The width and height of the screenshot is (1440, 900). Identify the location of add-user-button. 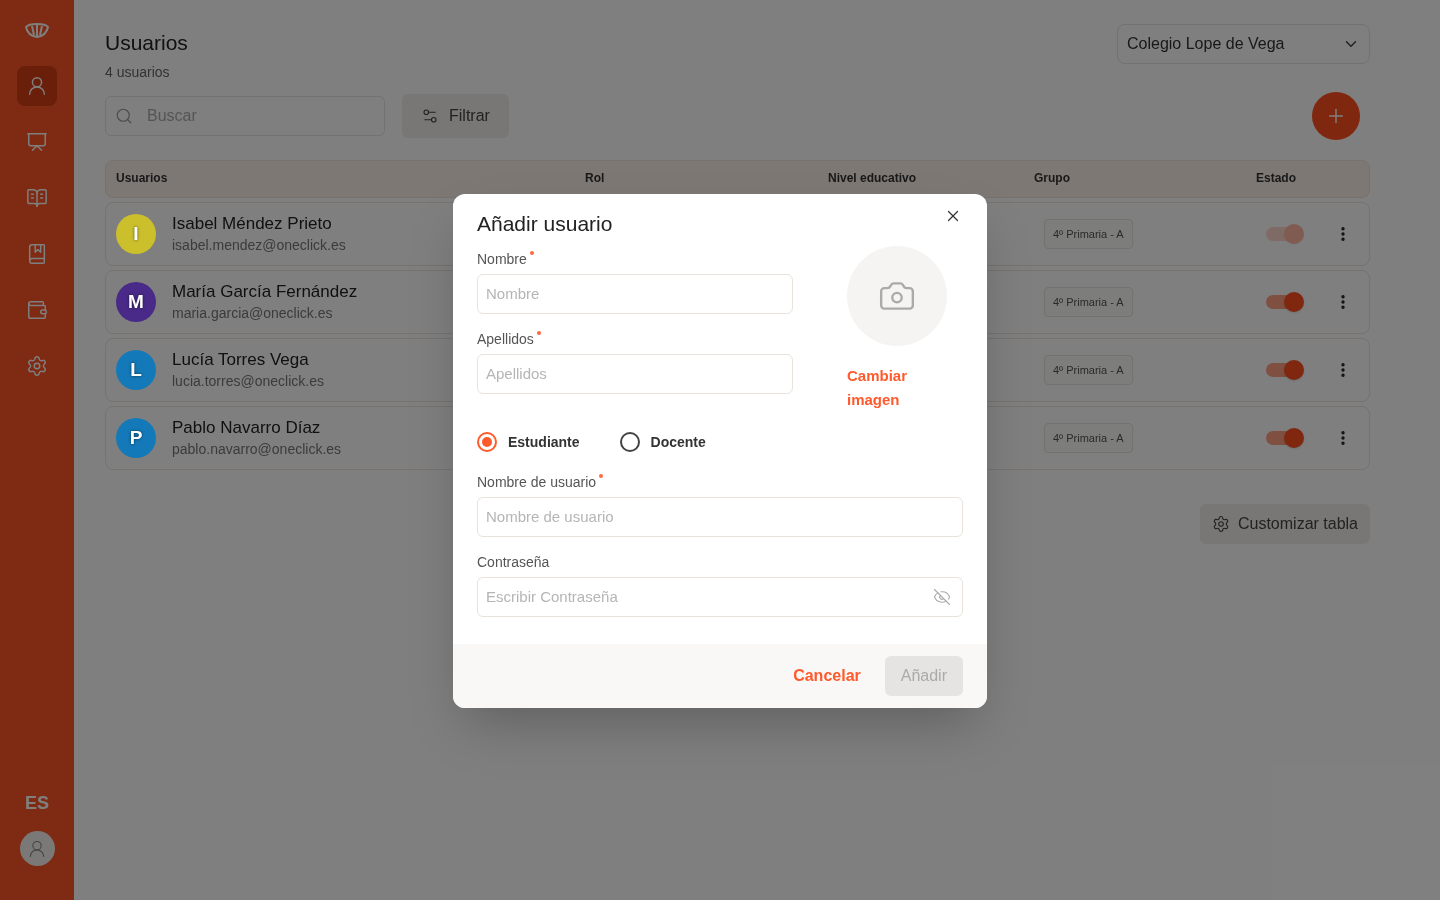
(1336, 116).